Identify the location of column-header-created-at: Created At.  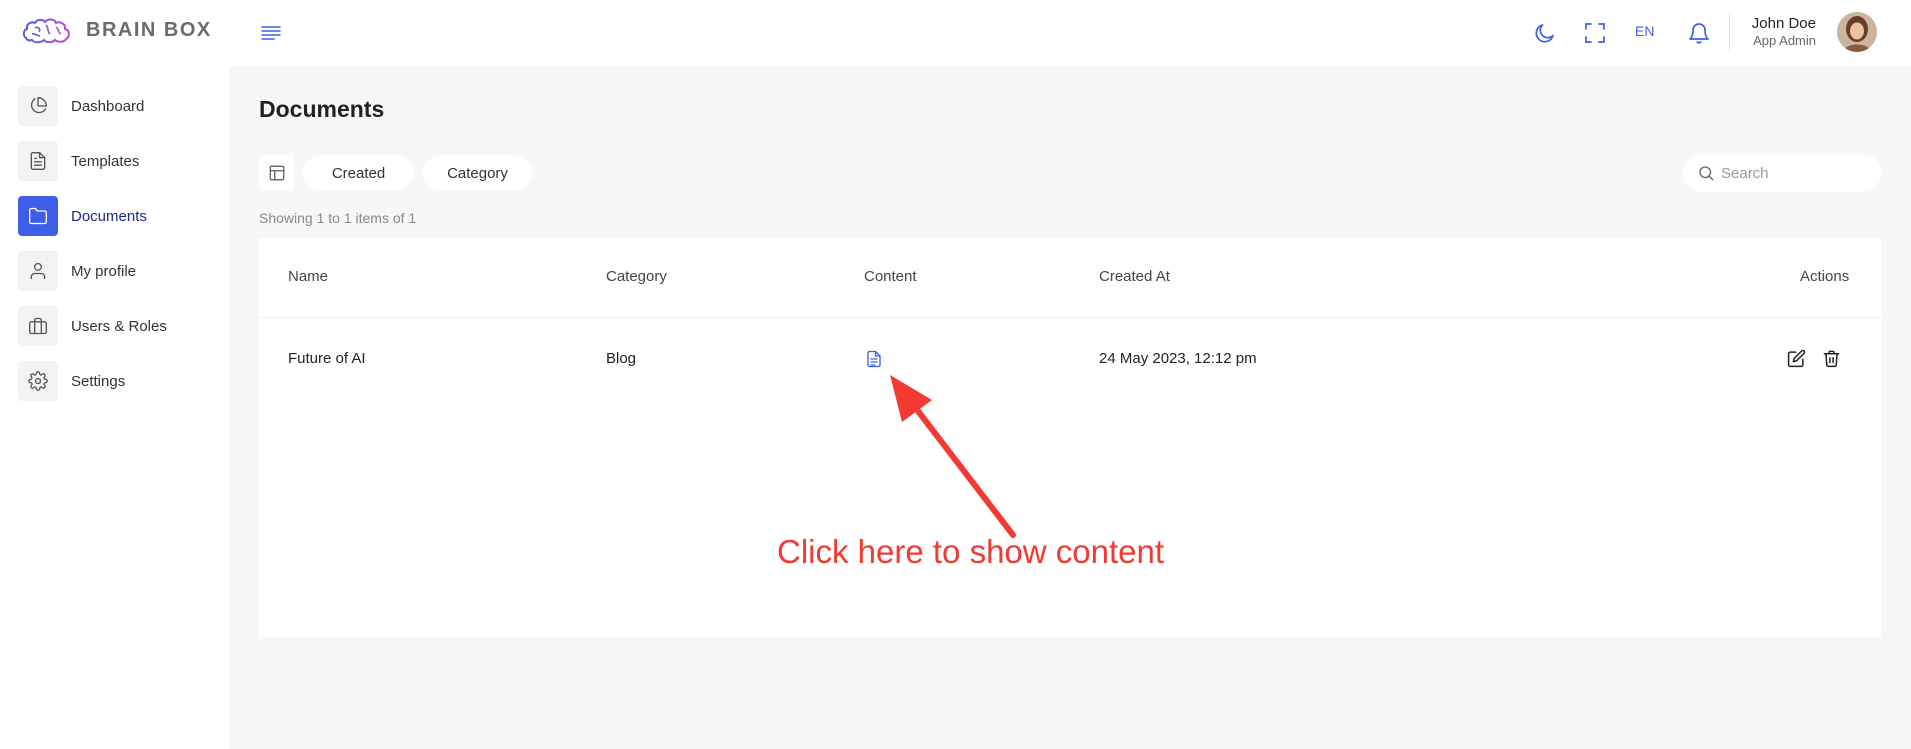
(1134, 276).